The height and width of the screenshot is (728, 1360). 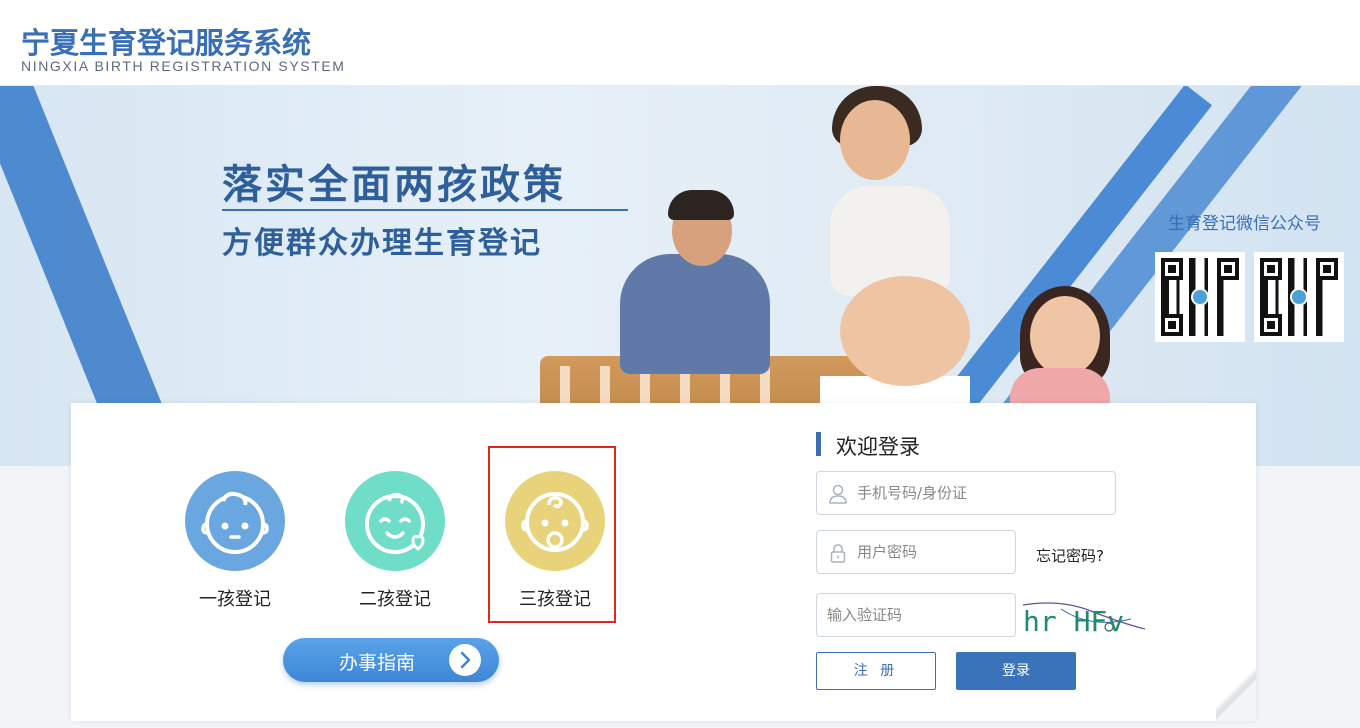 What do you see at coordinates (1070, 555) in the screenshot?
I see `forgot-password-link: 忘记密码?` at bounding box center [1070, 555].